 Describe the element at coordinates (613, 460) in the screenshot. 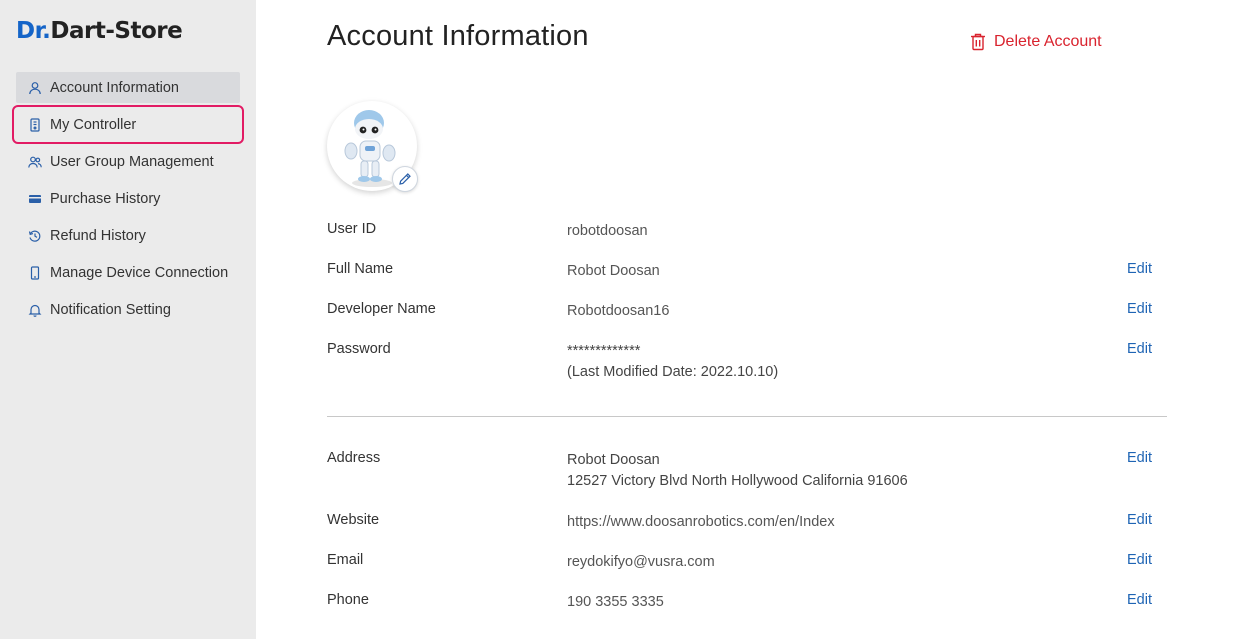

I see `address-name: Robot Doosan` at that location.